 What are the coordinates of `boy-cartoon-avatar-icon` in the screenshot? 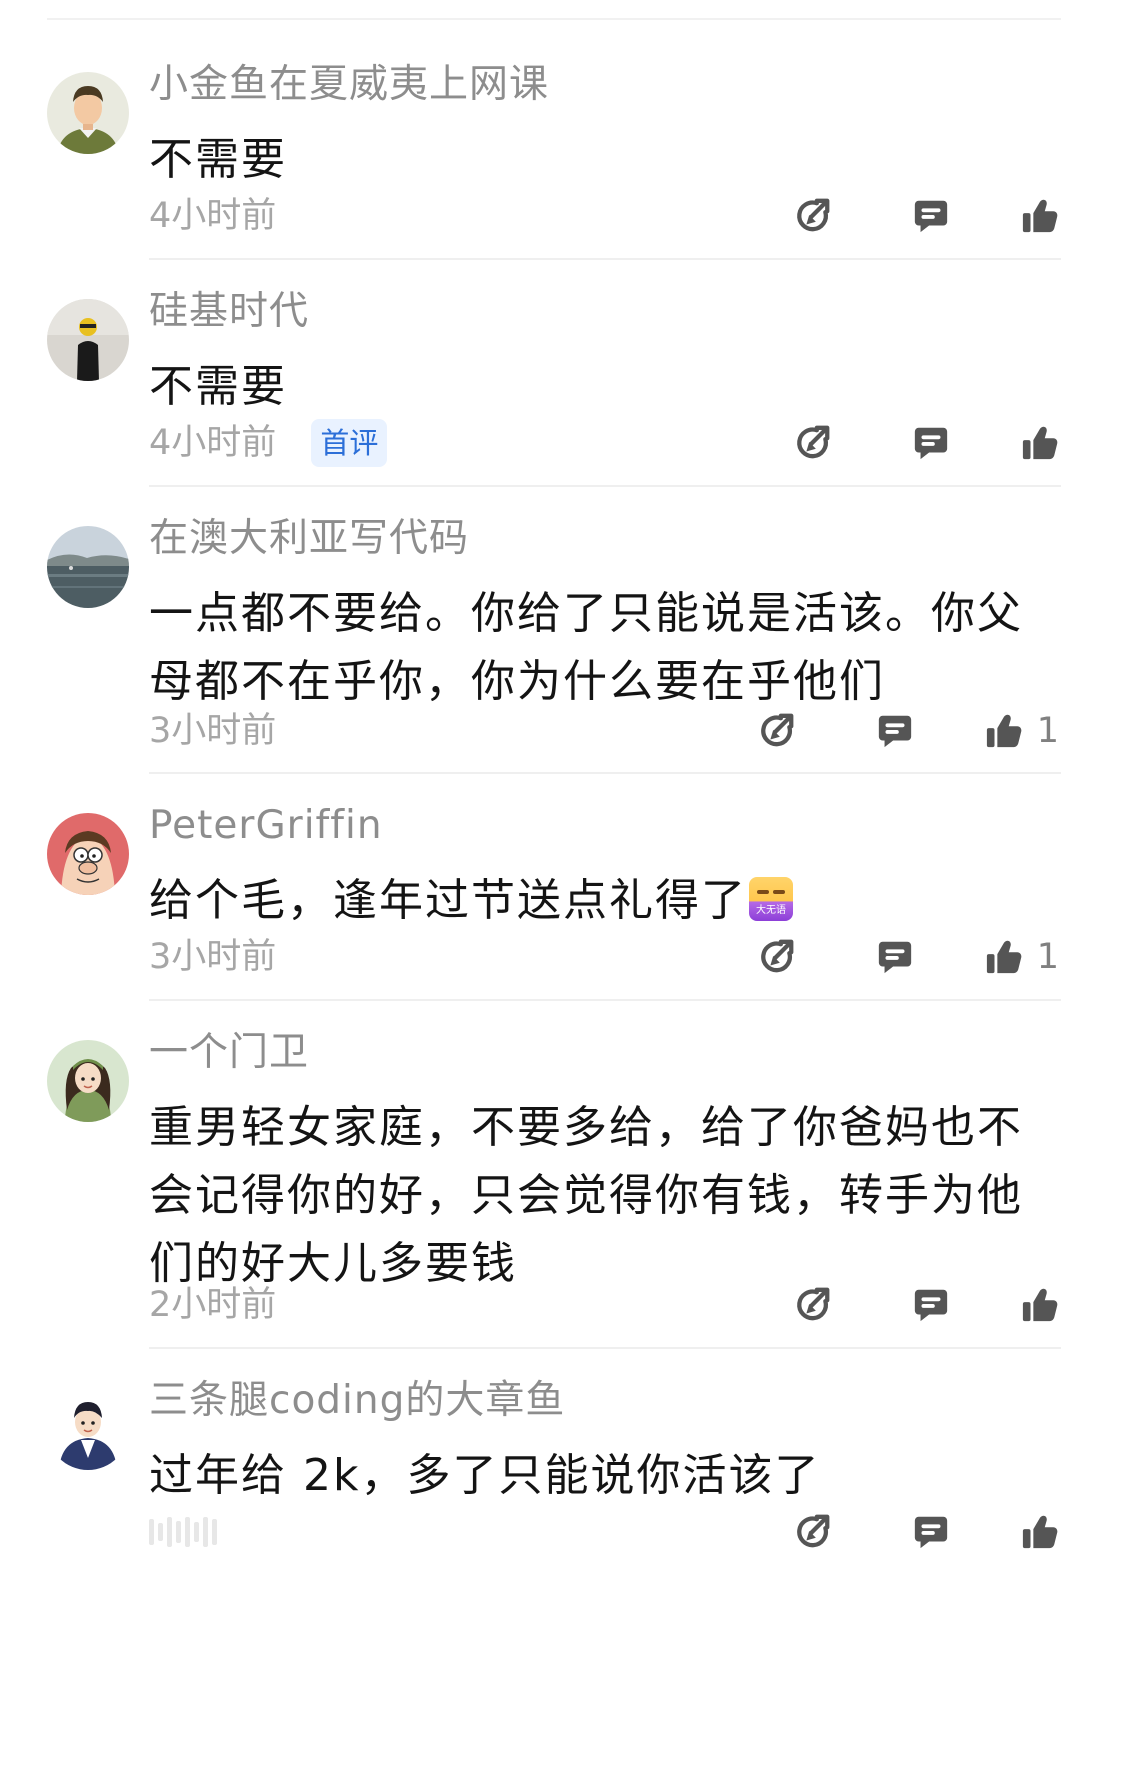 It's located at (88, 1429).